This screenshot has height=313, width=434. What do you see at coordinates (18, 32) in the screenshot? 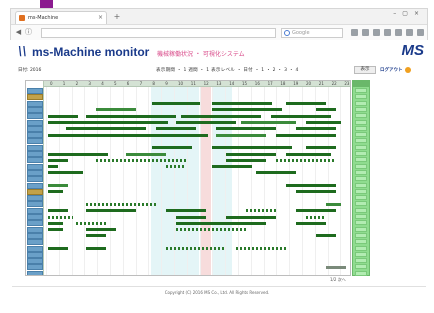
I see `back-arrow-icon: ◀` at bounding box center [18, 32].